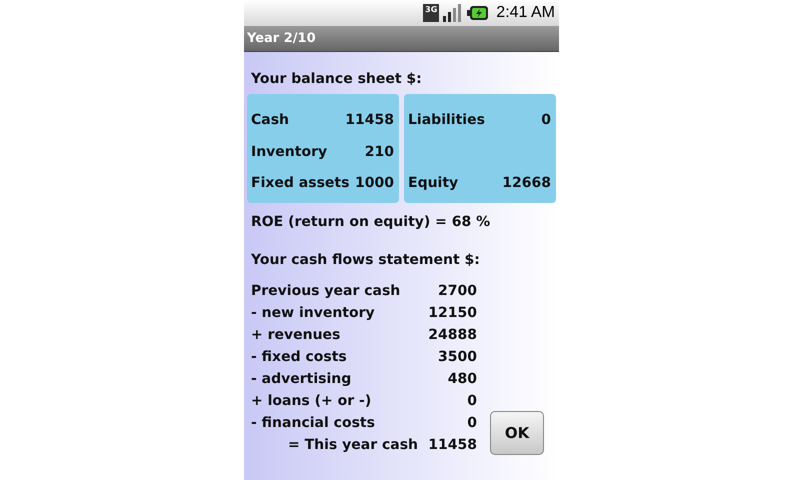 Image resolution: width=800 pixels, height=480 pixels. I want to click on row-label: + revenues, so click(295, 335).